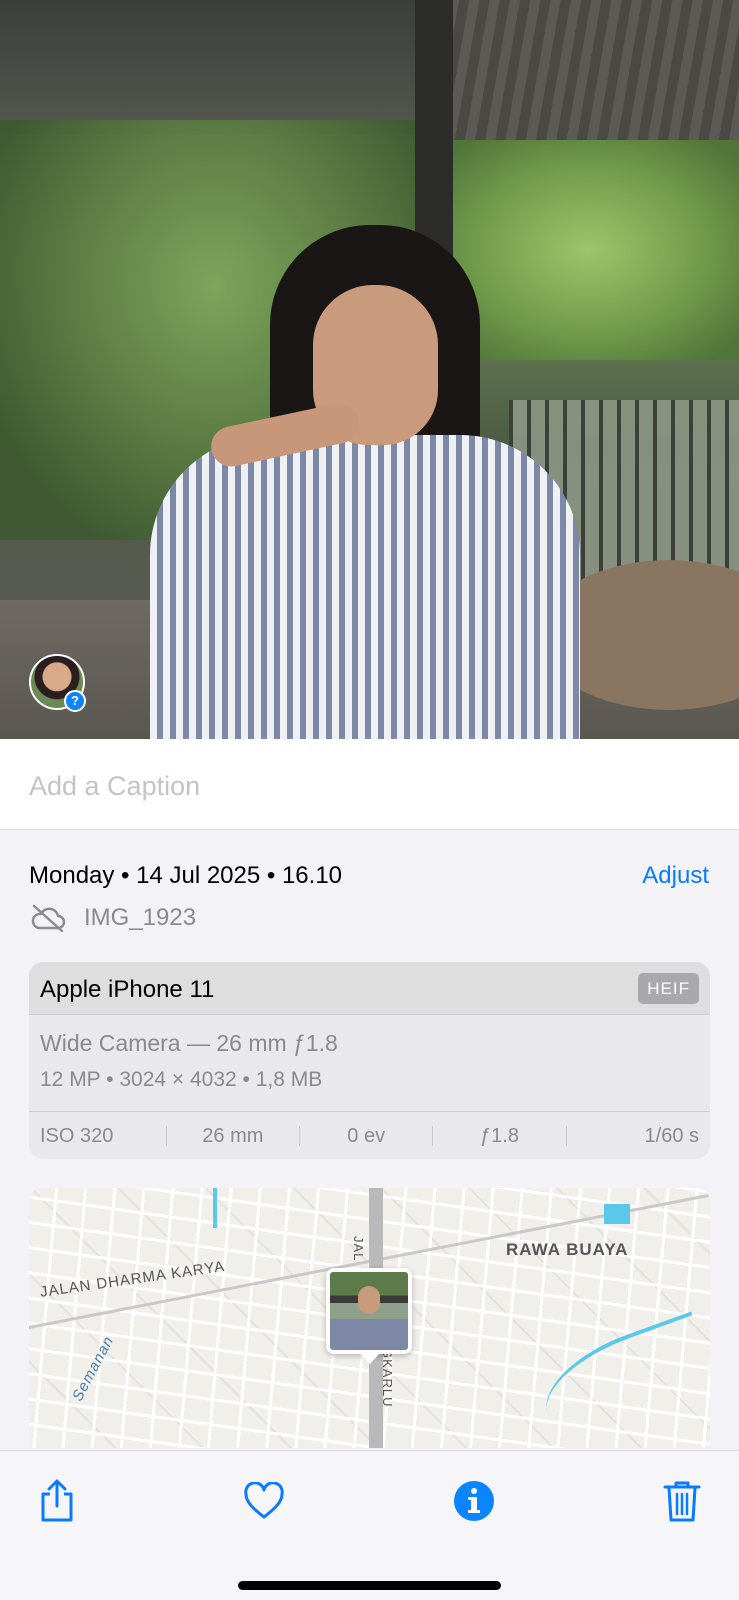  What do you see at coordinates (668, 988) in the screenshot?
I see `format-badge: HEIF` at bounding box center [668, 988].